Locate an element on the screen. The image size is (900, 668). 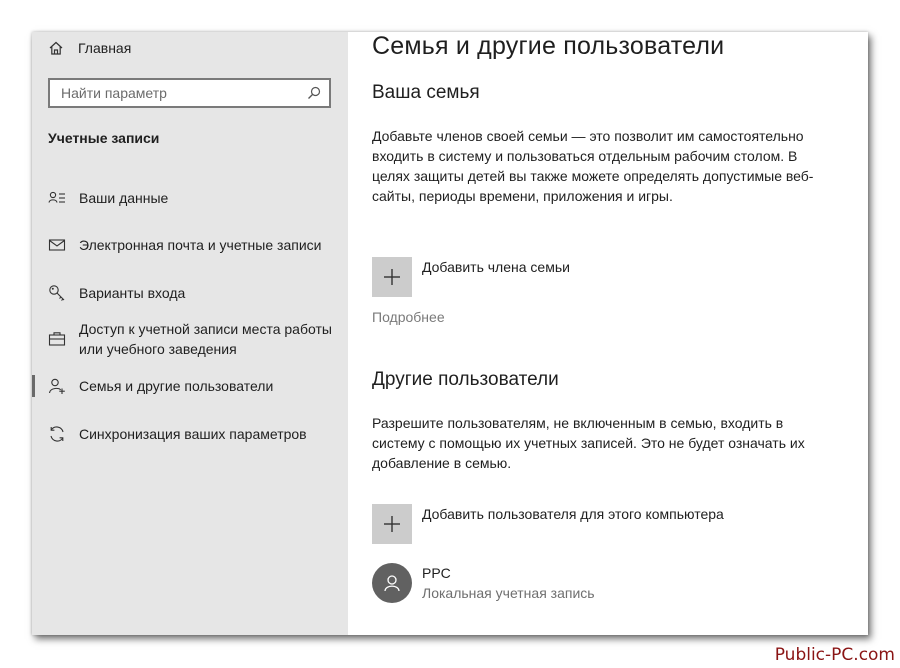
sync-icon is located at coordinates (57, 434).